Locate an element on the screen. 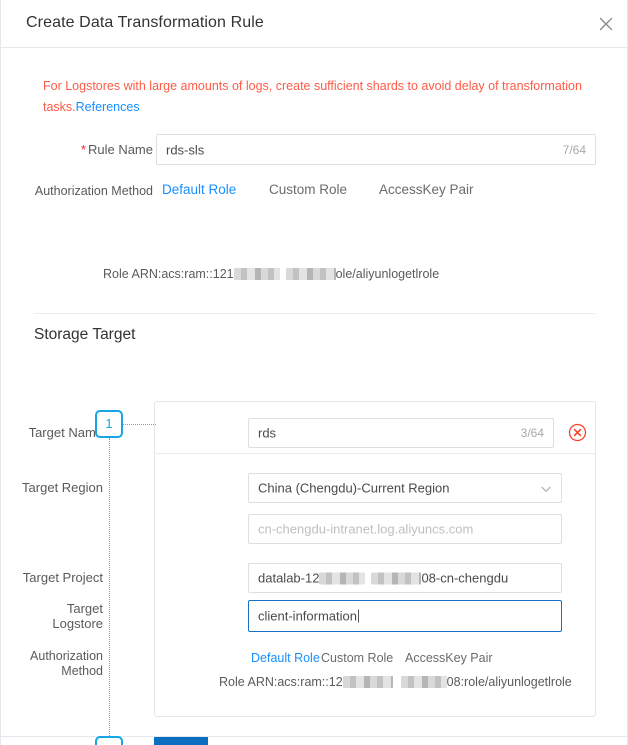 Image resolution: width=628 pixels, height=745 pixels. target-logstore-value: client-information is located at coordinates (308, 616).